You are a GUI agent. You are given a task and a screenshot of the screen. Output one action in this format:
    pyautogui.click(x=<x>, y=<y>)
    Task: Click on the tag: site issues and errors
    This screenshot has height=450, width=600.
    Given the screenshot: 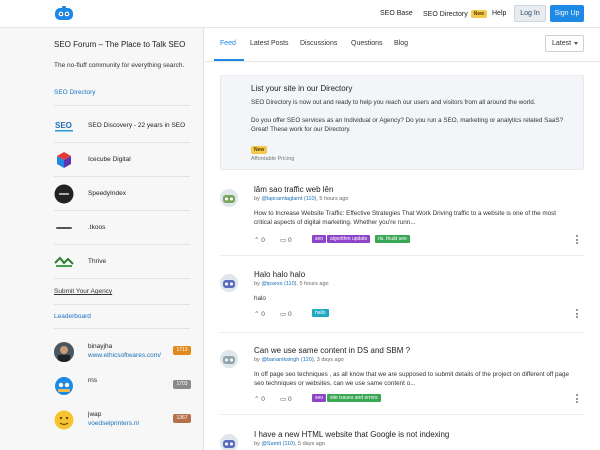 What is the action you would take?
    pyautogui.click(x=354, y=398)
    